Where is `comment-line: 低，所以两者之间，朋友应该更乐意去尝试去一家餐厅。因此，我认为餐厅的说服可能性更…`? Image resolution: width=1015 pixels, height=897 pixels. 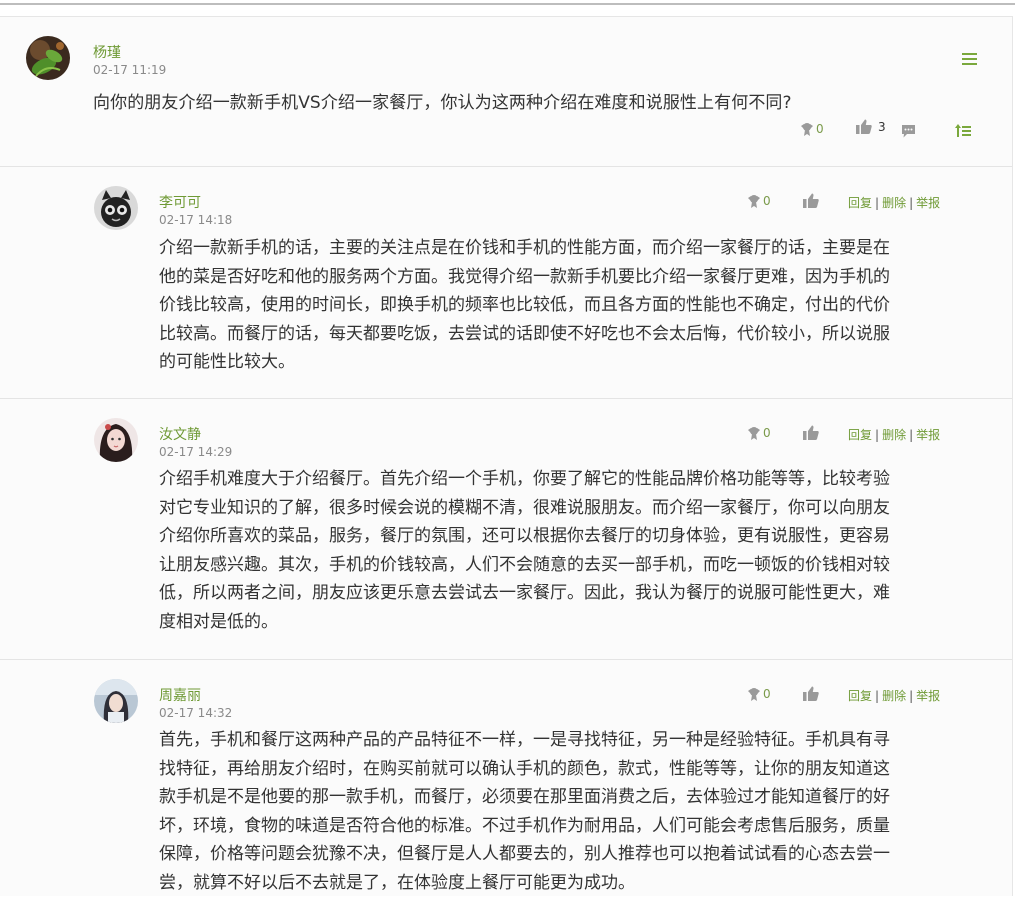 comment-line: 低，所以两者之间，朋友应该更乐意去尝试去一家餐厅。因此，我认为餐厅的说服可能性更… is located at coordinates (524, 593).